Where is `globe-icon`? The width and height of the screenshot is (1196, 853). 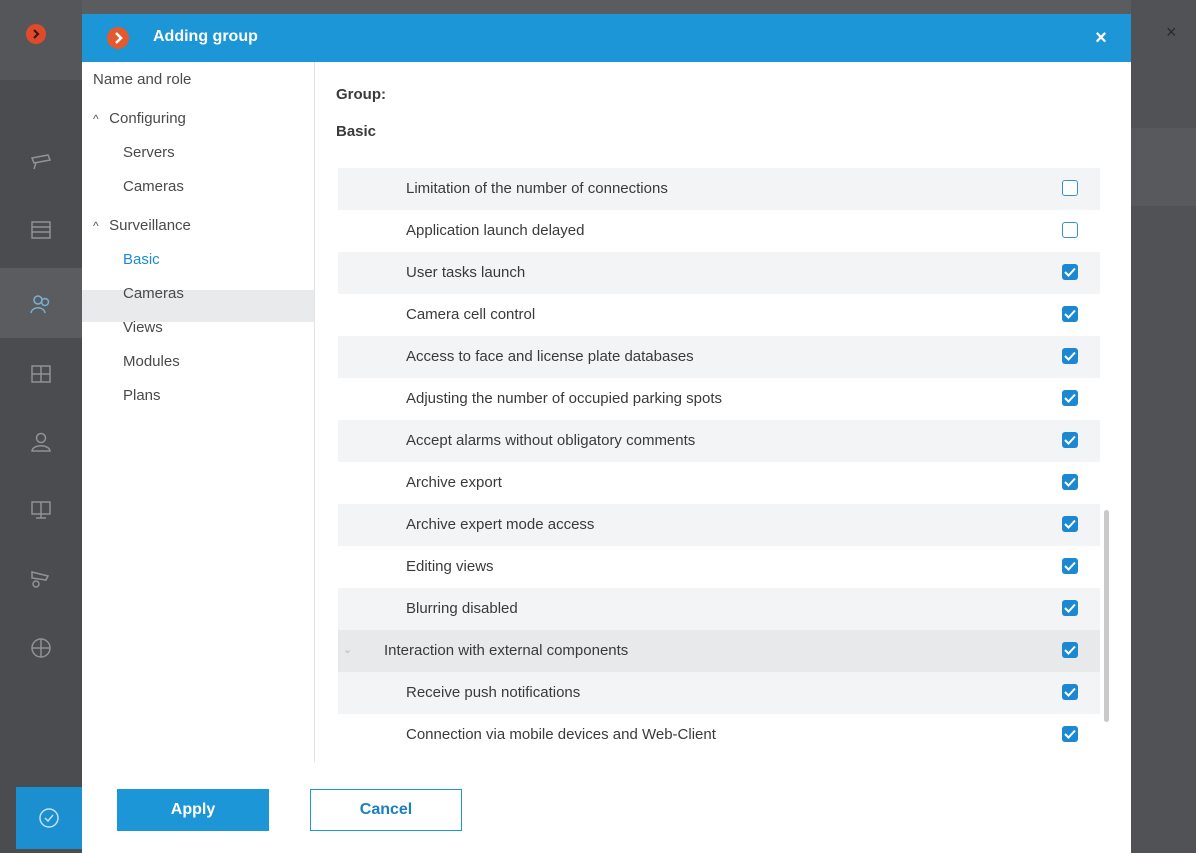
globe-icon is located at coordinates (41, 648).